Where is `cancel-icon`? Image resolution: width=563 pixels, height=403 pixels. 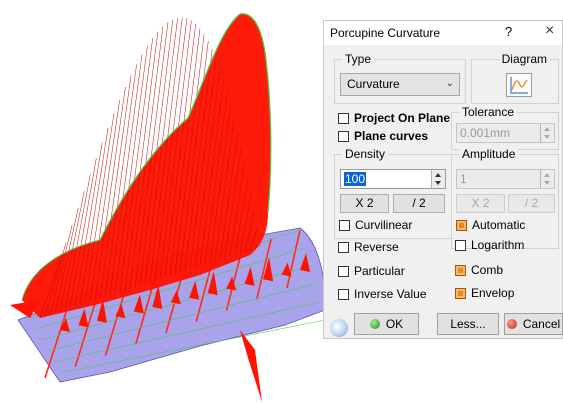 cancel-icon is located at coordinates (511, 324).